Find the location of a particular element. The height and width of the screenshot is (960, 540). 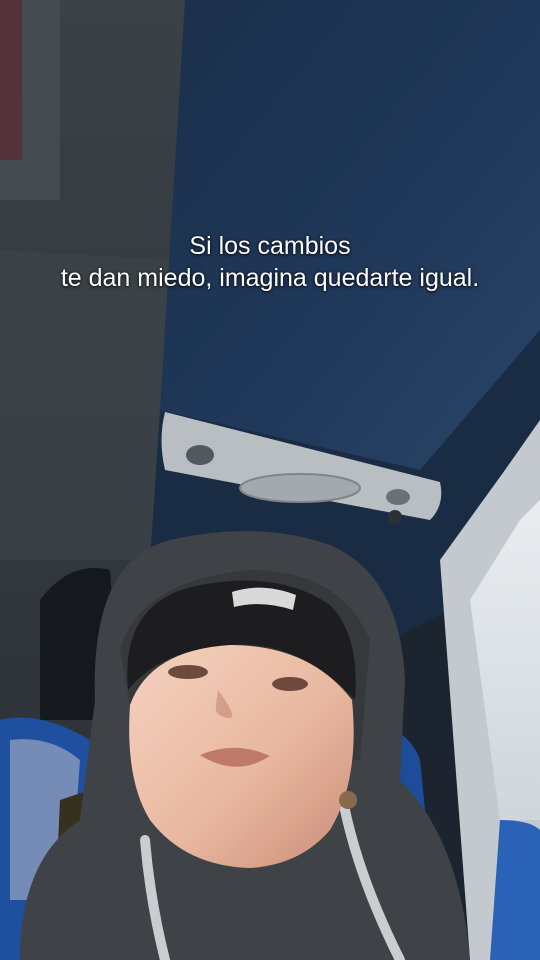

drawstring-grommet is located at coordinates (348, 800).